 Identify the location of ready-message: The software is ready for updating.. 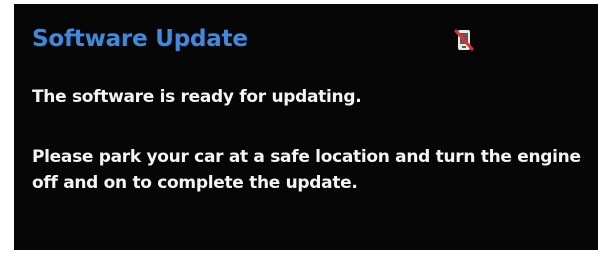
(197, 97).